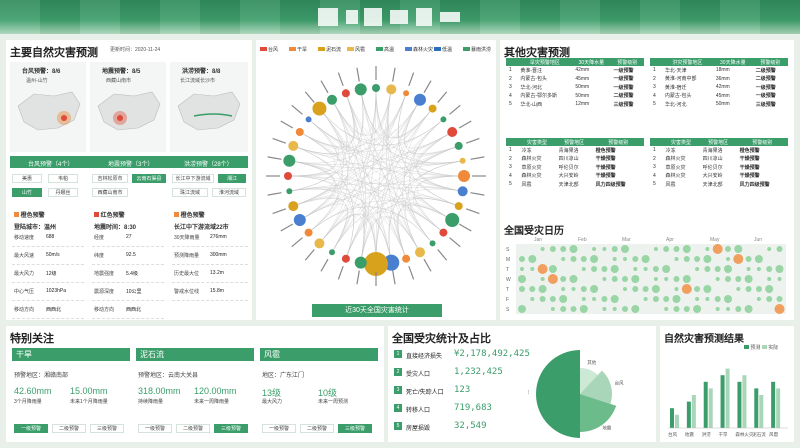 The image size is (800, 448). What do you see at coordinates (719, 159) in the screenshot?
I see `table-row: 2 森林火灾 四川凉山 干燥预警` at bounding box center [719, 159].